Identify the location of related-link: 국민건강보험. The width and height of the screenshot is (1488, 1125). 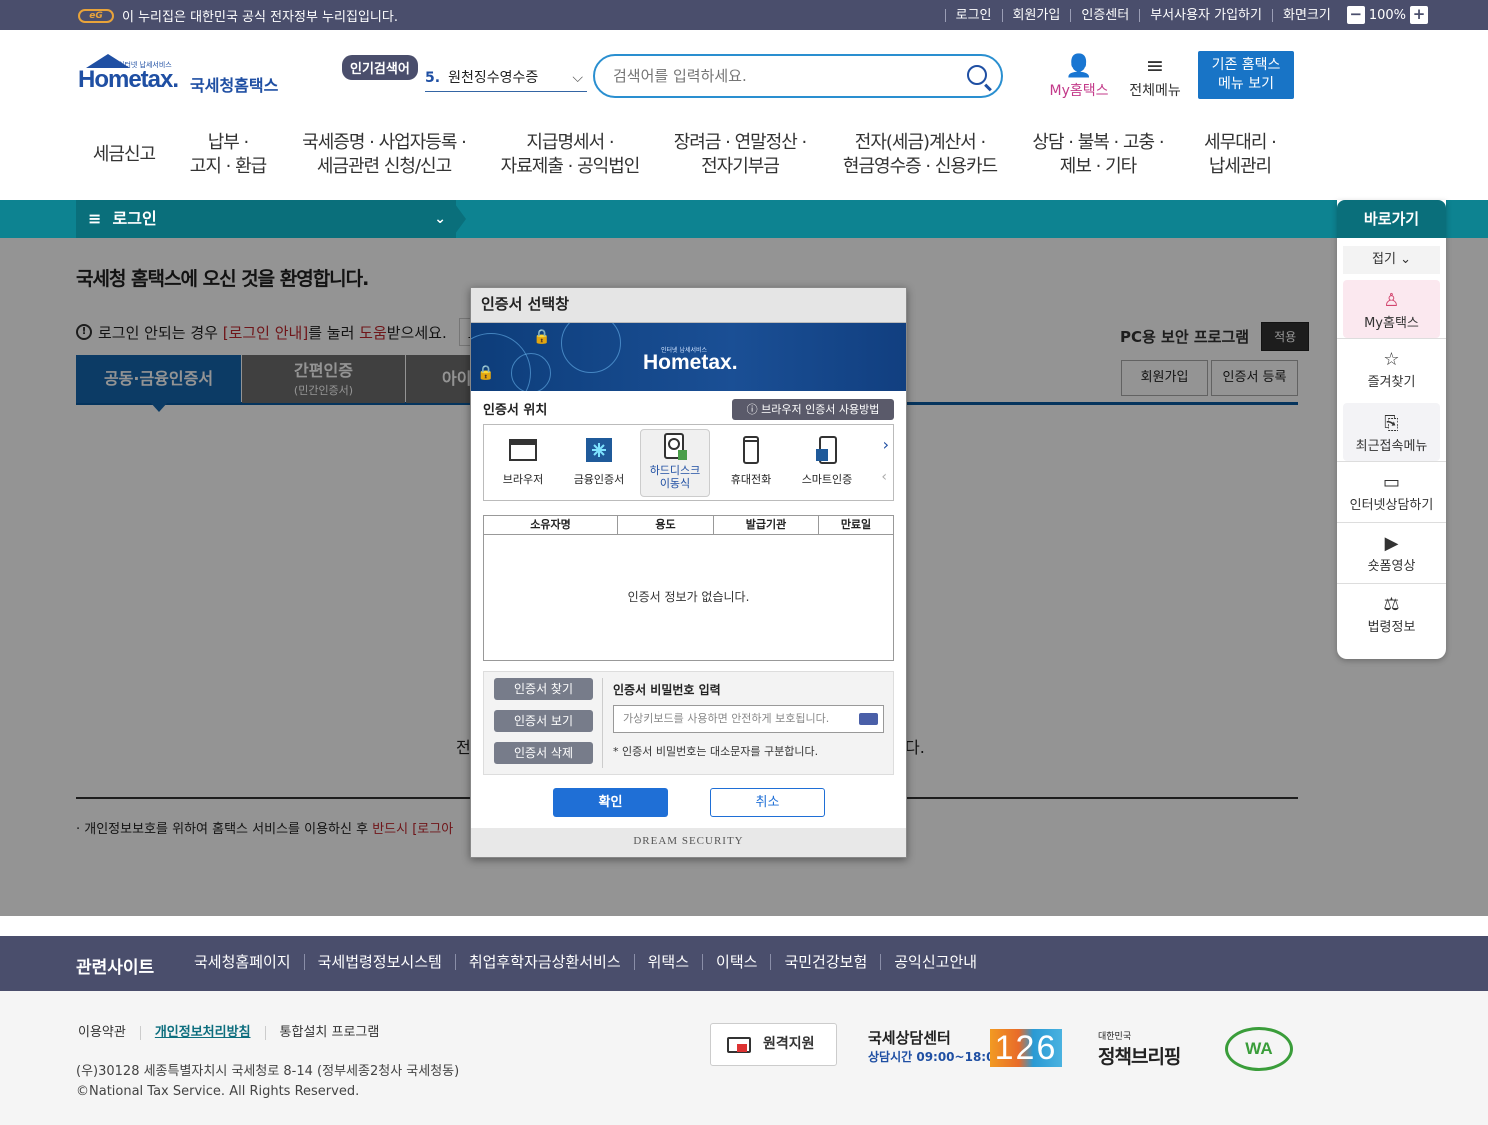
(825, 962).